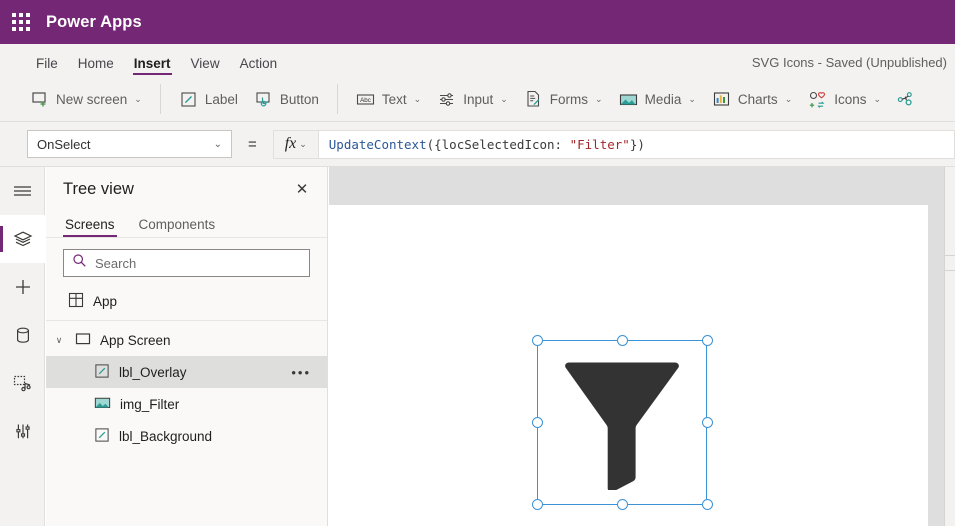 This screenshot has height=526, width=955. What do you see at coordinates (102, 404) in the screenshot?
I see `image-icon` at bounding box center [102, 404].